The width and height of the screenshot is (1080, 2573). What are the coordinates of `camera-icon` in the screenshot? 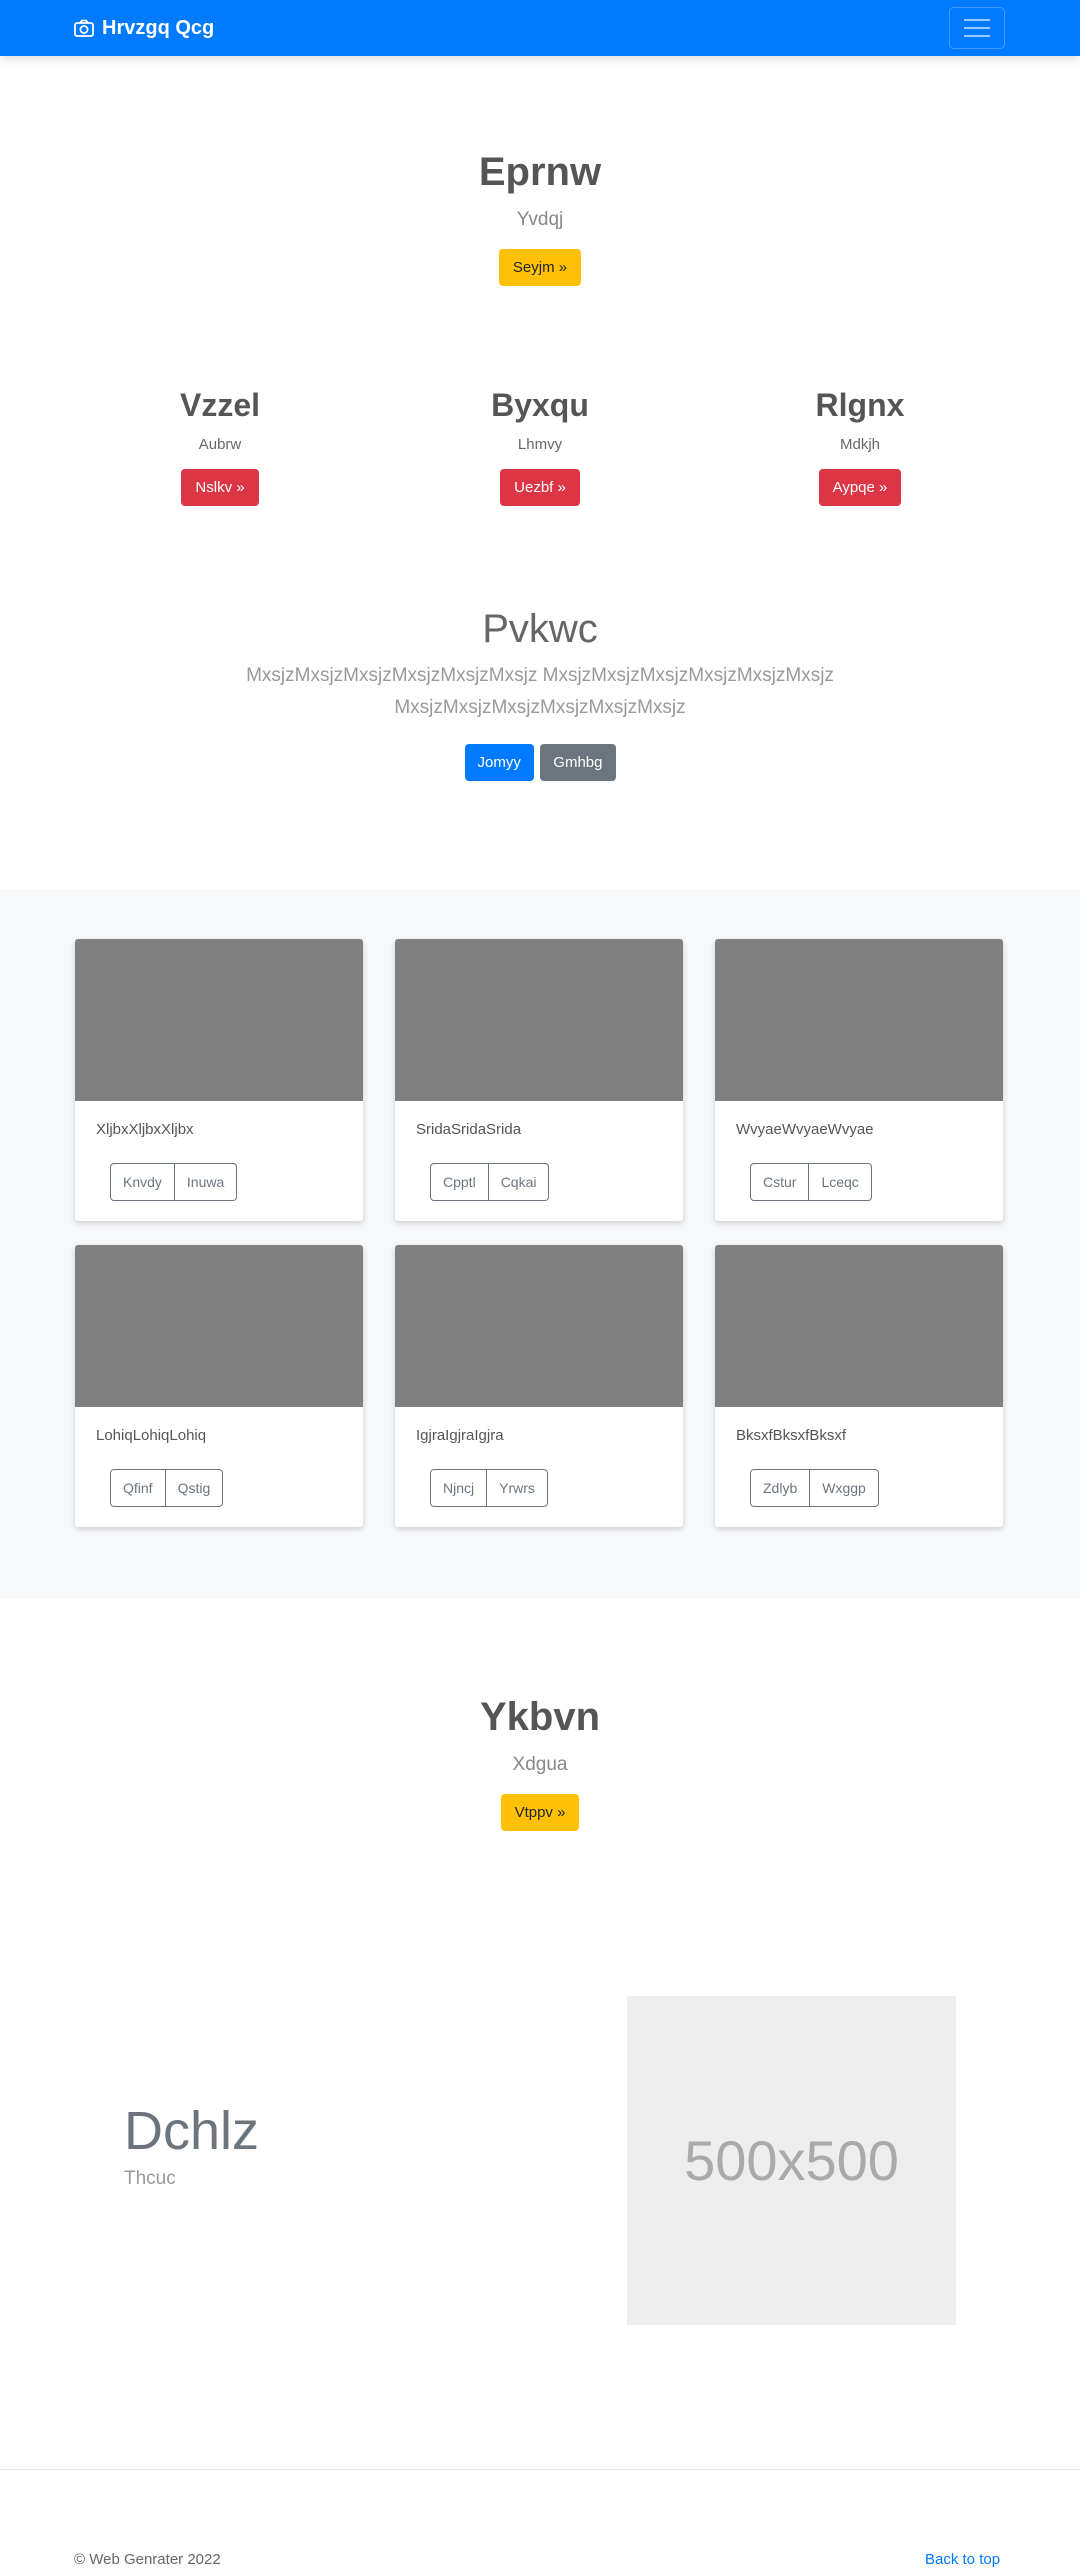 It's located at (84, 28).